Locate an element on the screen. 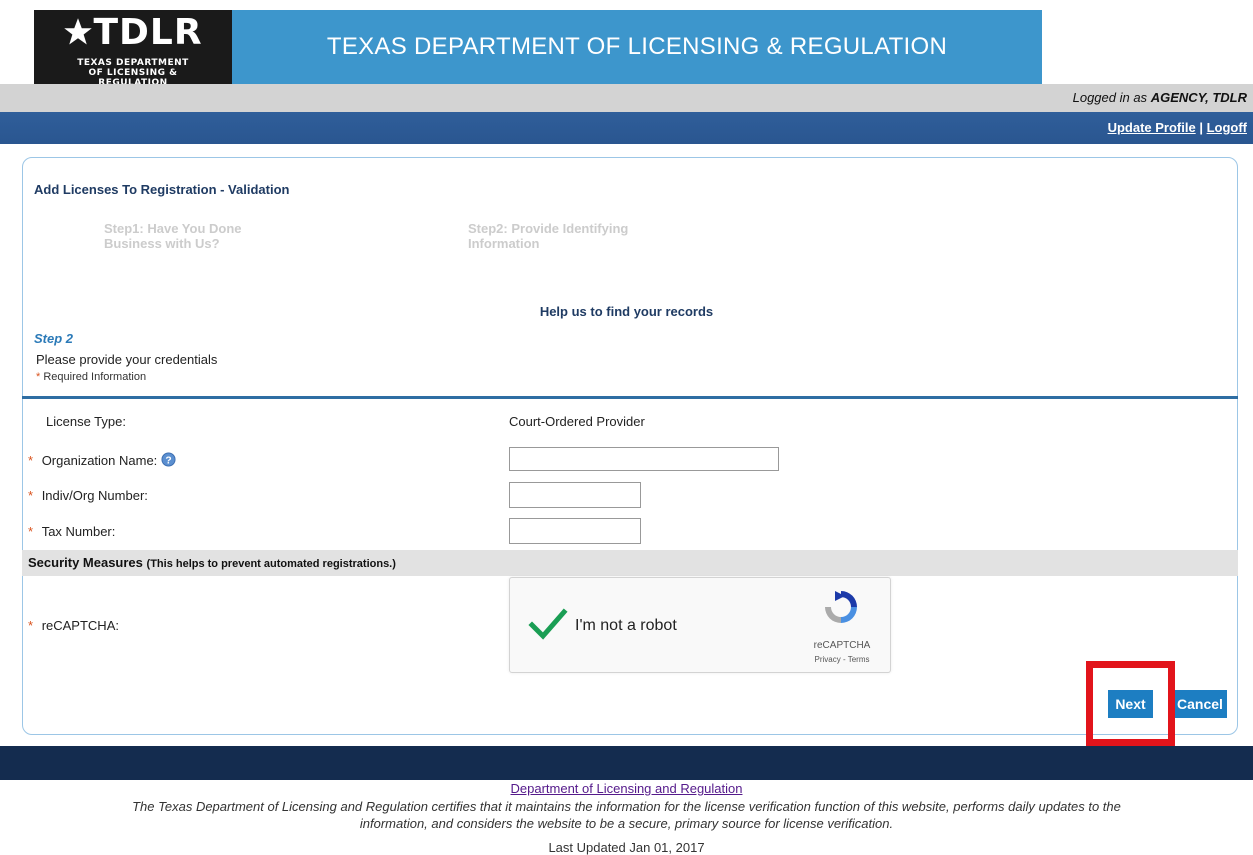  recaptcha-row-label: * reCAPTCHA: is located at coordinates (73, 625).